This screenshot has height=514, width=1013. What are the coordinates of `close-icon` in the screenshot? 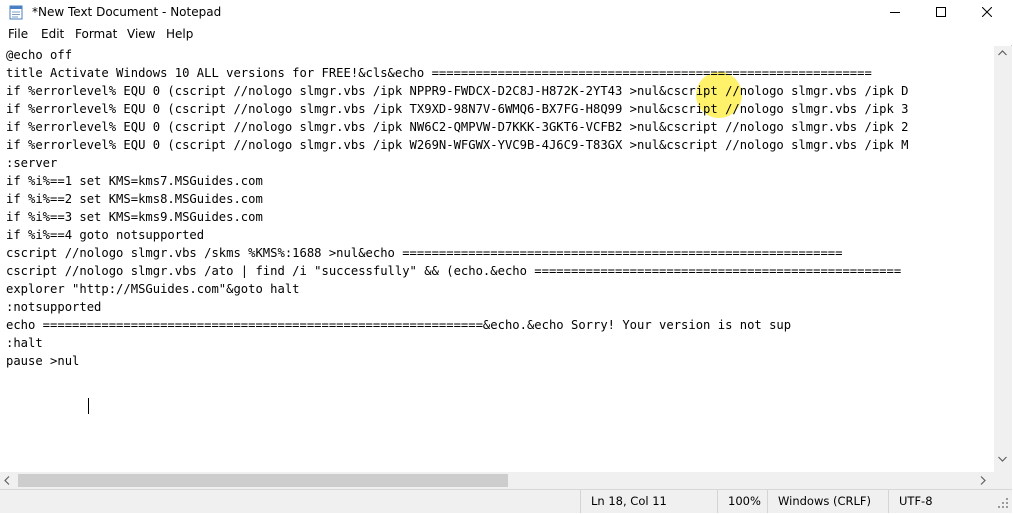 It's located at (987, 12).